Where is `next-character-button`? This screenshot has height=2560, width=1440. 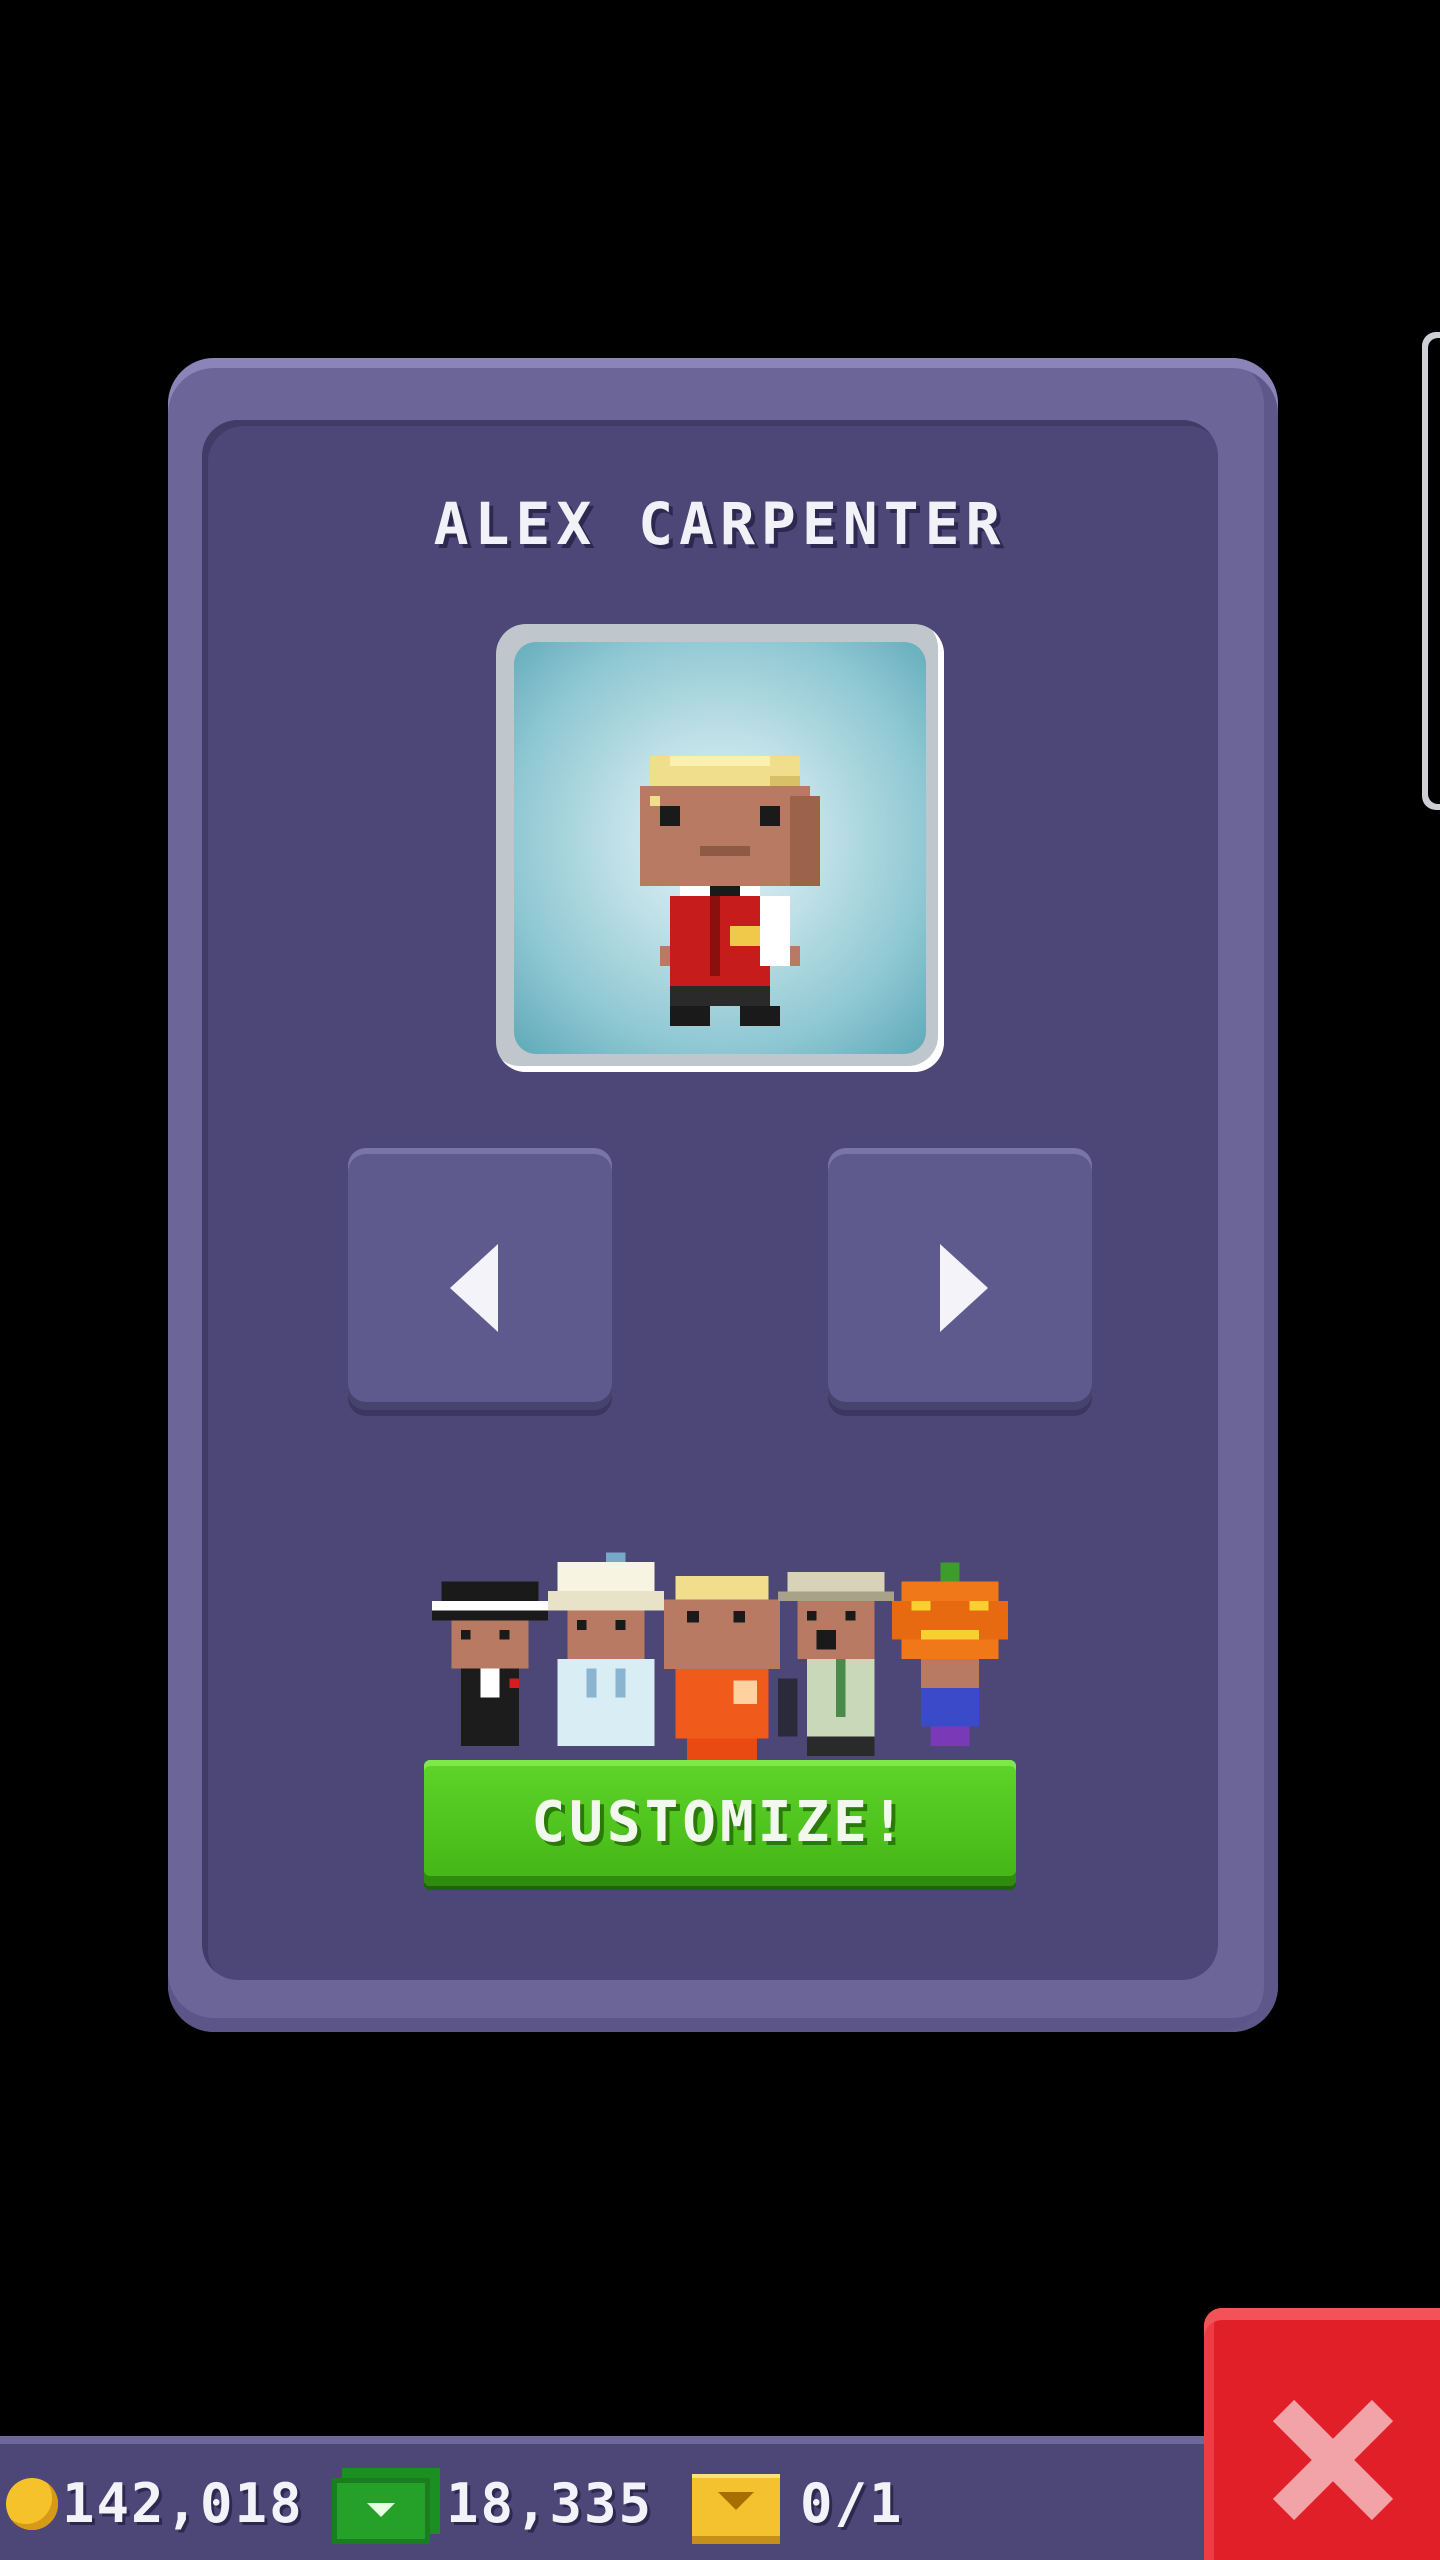
next-character-button is located at coordinates (960, 1279).